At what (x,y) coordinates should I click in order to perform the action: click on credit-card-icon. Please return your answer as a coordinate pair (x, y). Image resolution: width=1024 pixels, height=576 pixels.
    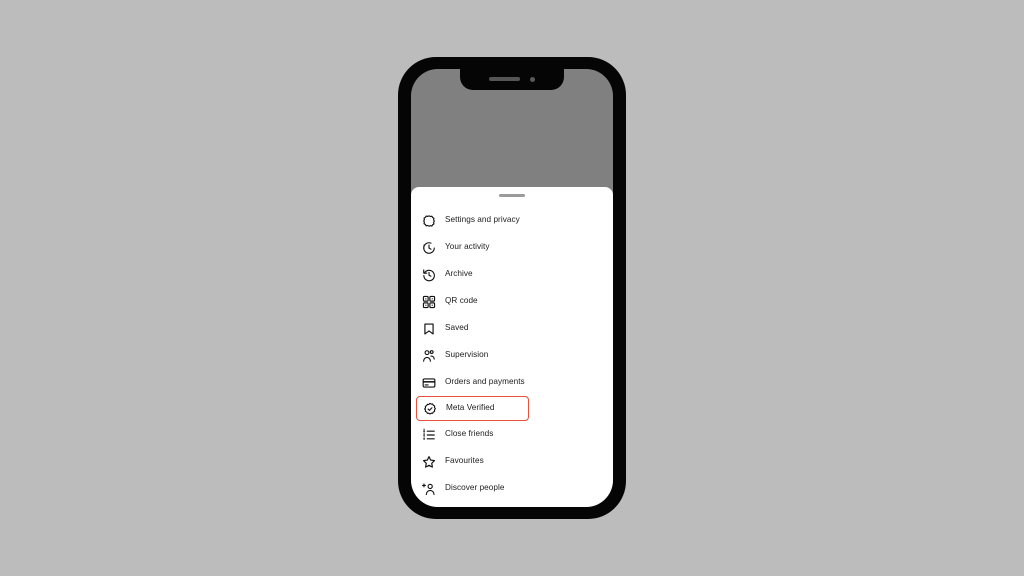
    Looking at the image, I should click on (429, 383).